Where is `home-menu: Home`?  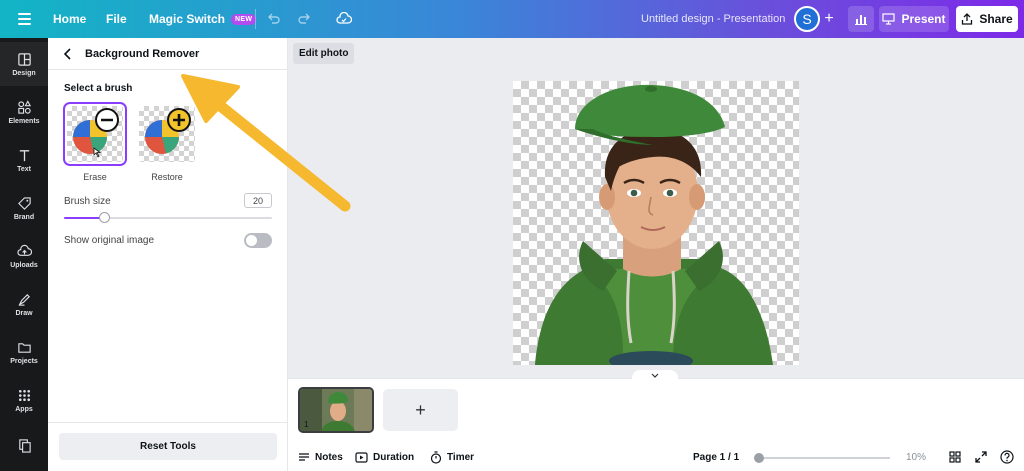
home-menu: Home is located at coordinates (69, 19).